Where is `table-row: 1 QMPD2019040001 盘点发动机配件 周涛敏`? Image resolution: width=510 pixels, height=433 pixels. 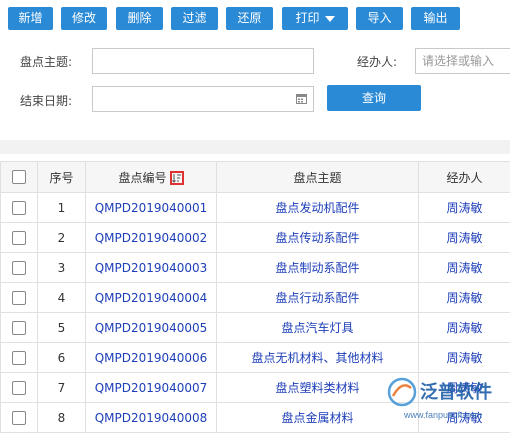
table-row: 1 QMPD2019040001 盘点发动机配件 周涛敏 is located at coordinates (255, 208).